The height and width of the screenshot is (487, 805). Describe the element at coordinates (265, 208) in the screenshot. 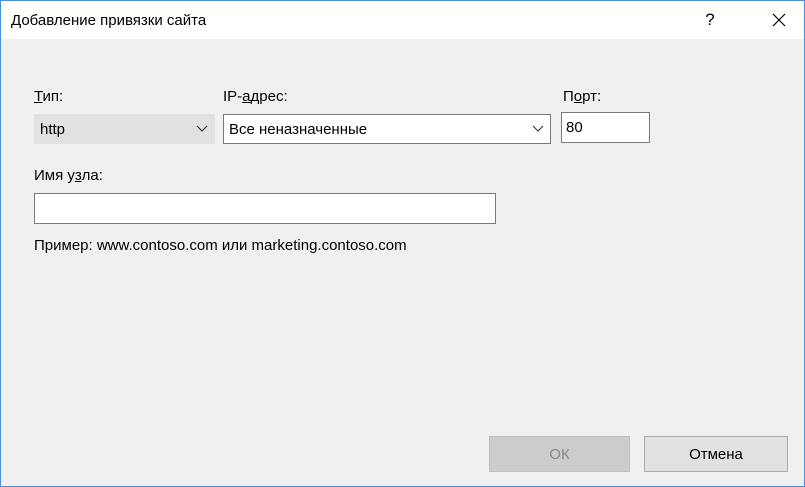

I see `host-name-input` at that location.